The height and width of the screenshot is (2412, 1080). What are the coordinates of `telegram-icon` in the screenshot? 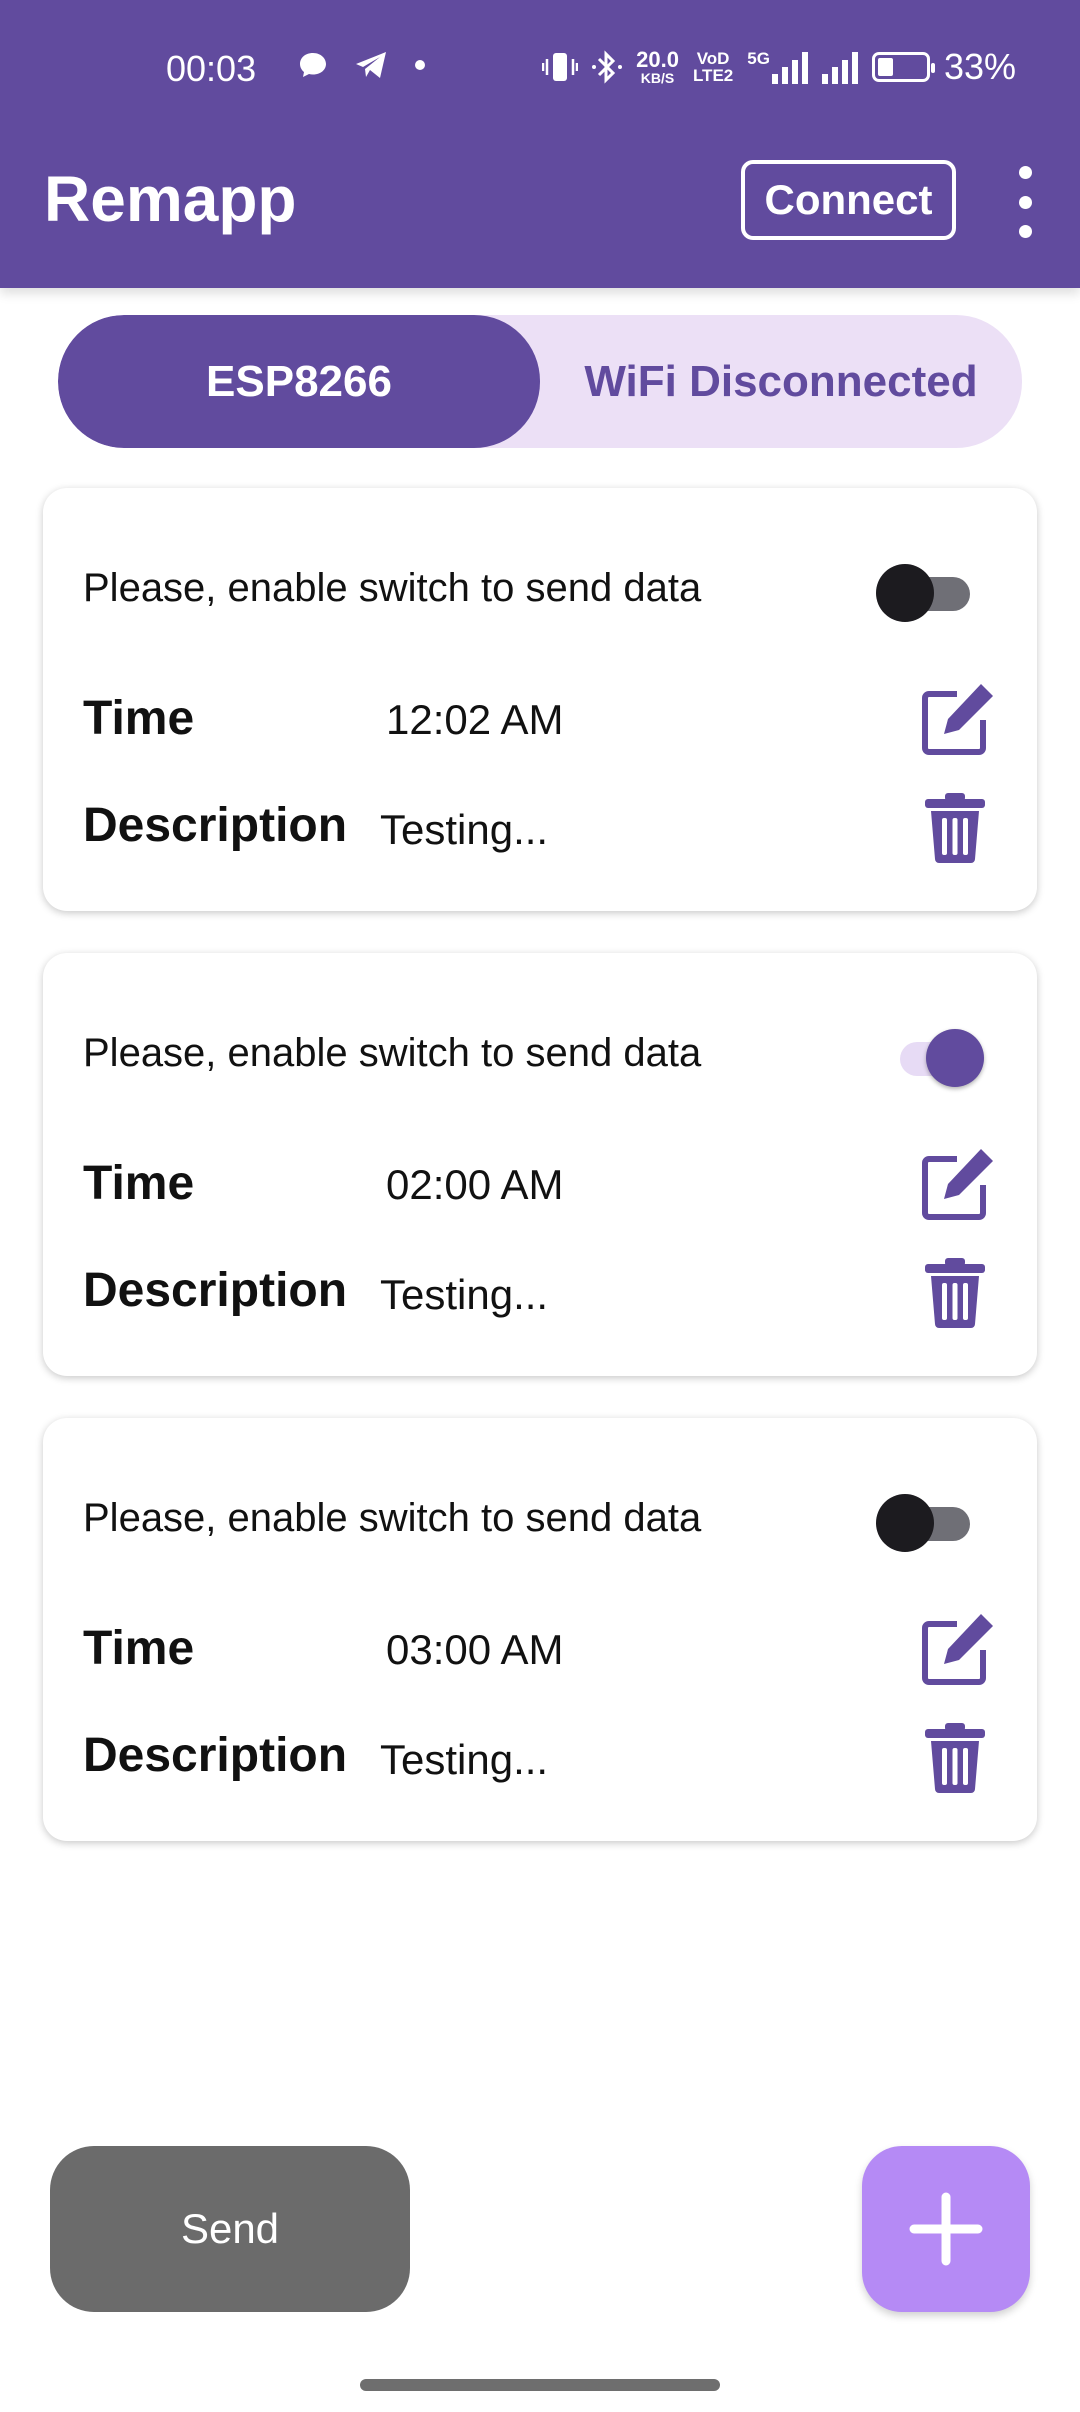 It's located at (371, 65).